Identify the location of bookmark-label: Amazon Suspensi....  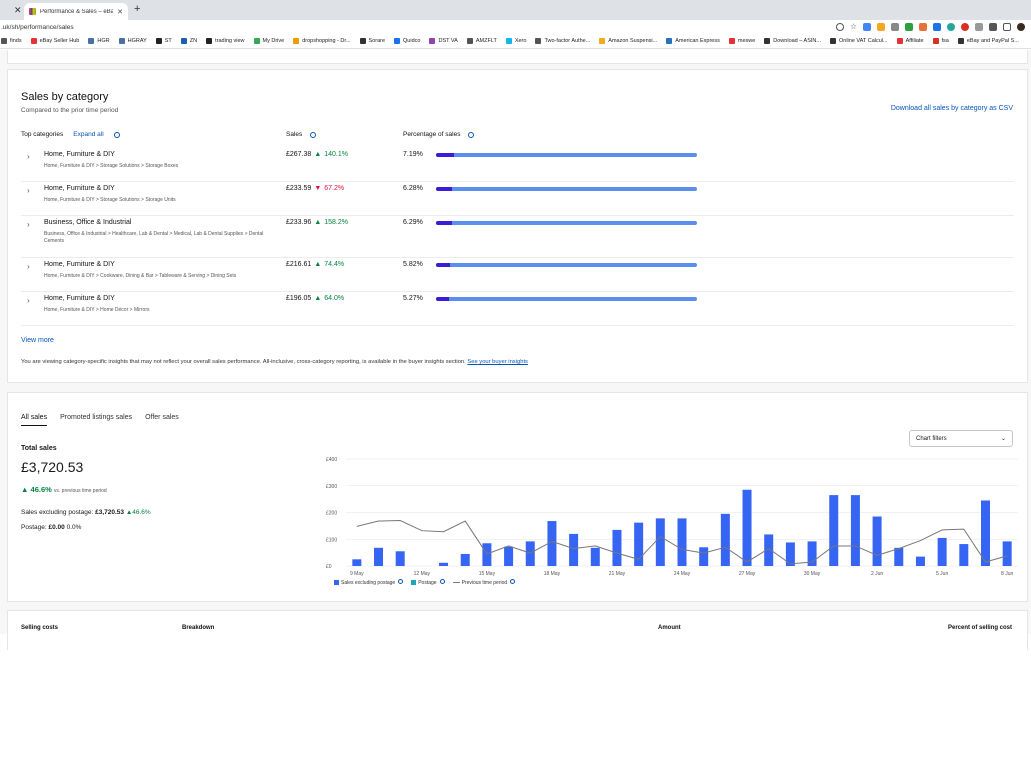
(633, 41).